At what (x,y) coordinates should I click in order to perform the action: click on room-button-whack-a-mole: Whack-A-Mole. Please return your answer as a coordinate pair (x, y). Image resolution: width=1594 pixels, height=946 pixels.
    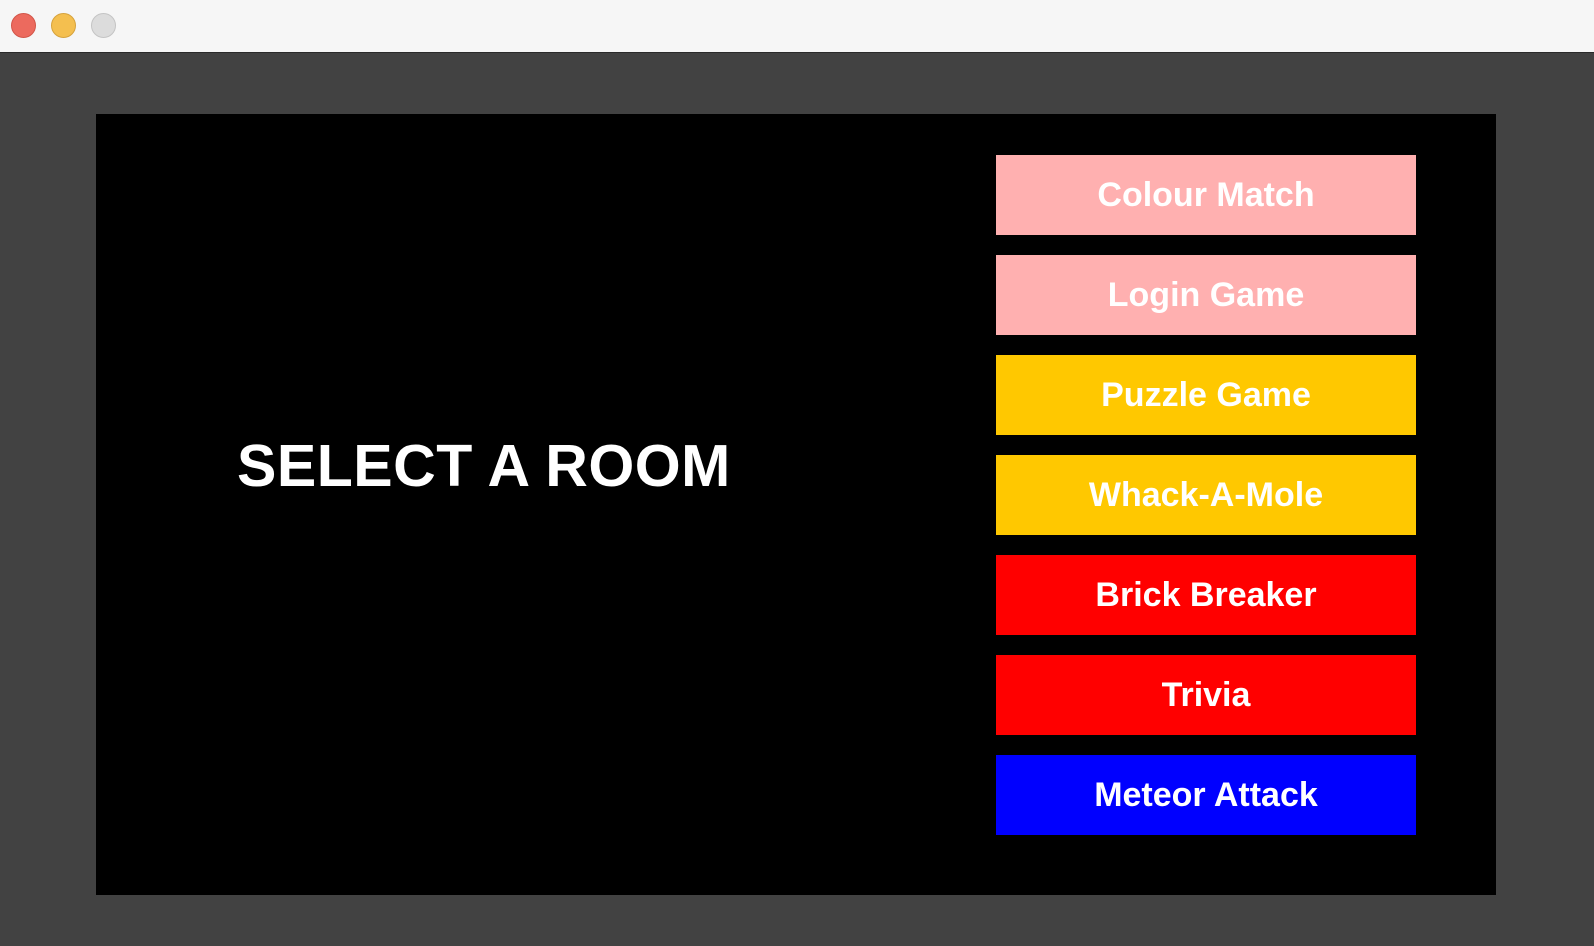
    Looking at the image, I should click on (1206, 495).